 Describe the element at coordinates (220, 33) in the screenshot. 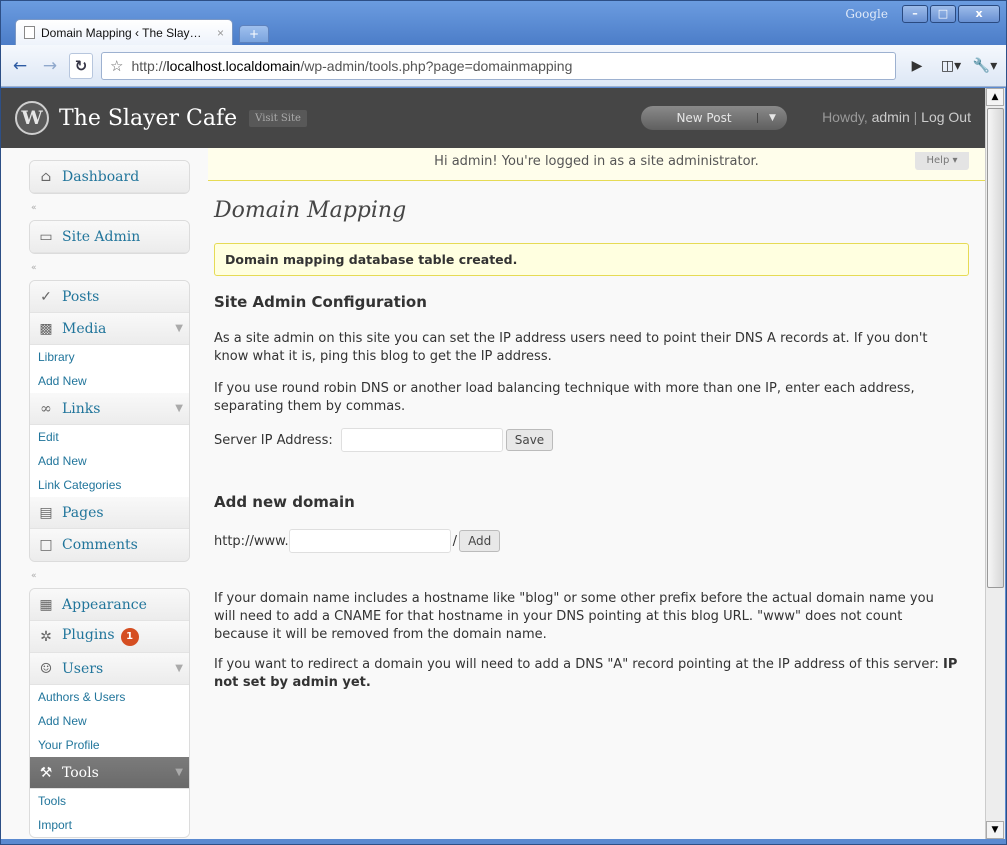

I see `tab-close-icon: ×` at that location.